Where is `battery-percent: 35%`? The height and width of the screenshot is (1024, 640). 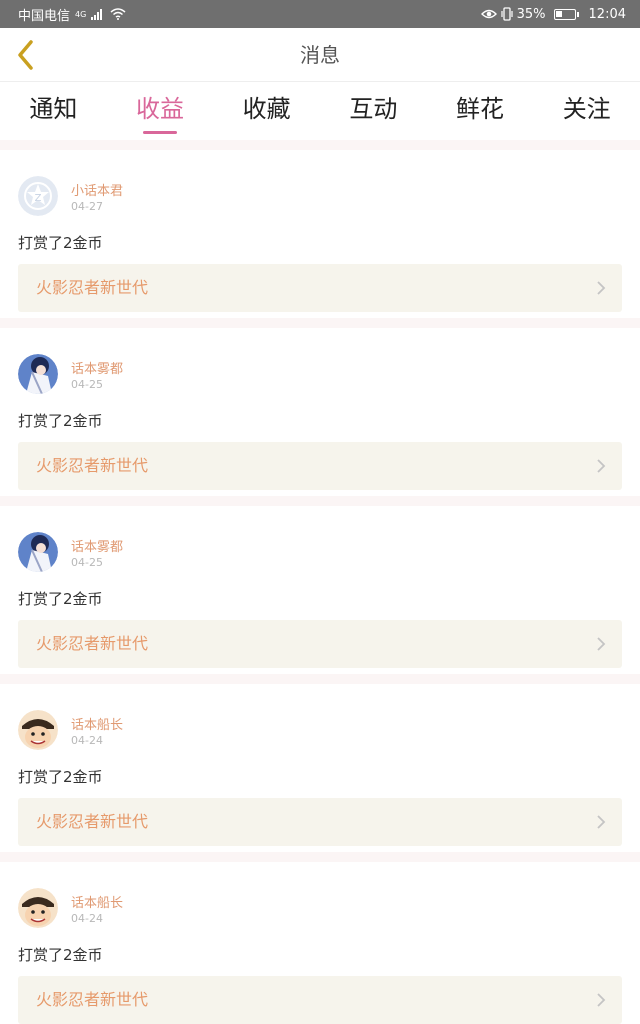 battery-percent: 35% is located at coordinates (531, 14).